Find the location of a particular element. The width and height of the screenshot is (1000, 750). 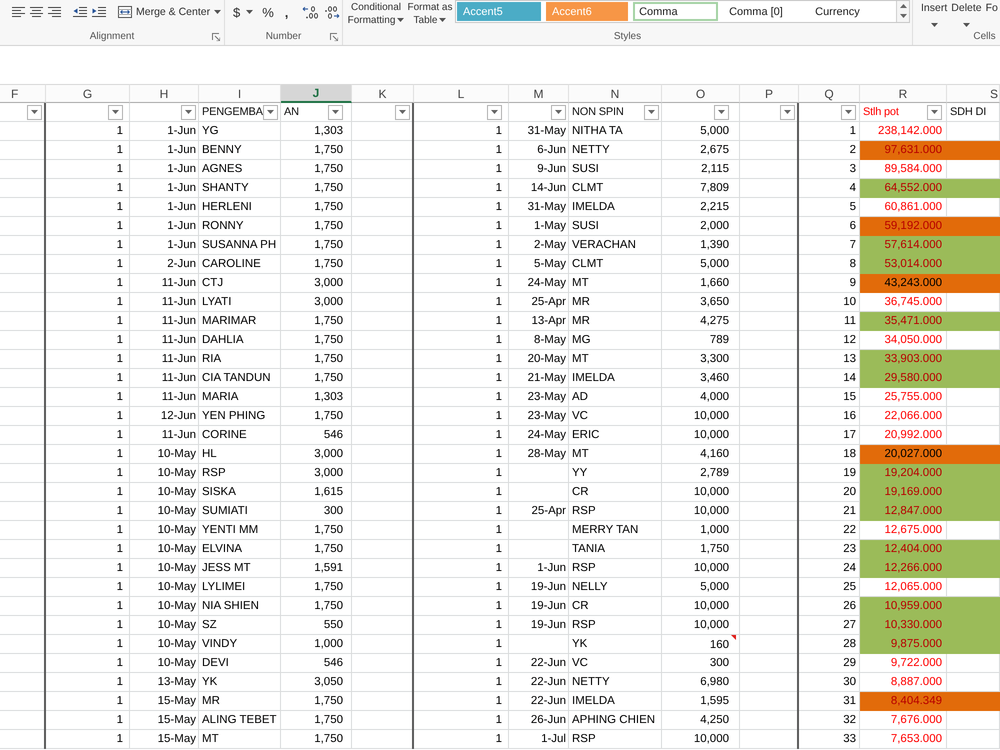

align-center-icon is located at coordinates (36, 12).